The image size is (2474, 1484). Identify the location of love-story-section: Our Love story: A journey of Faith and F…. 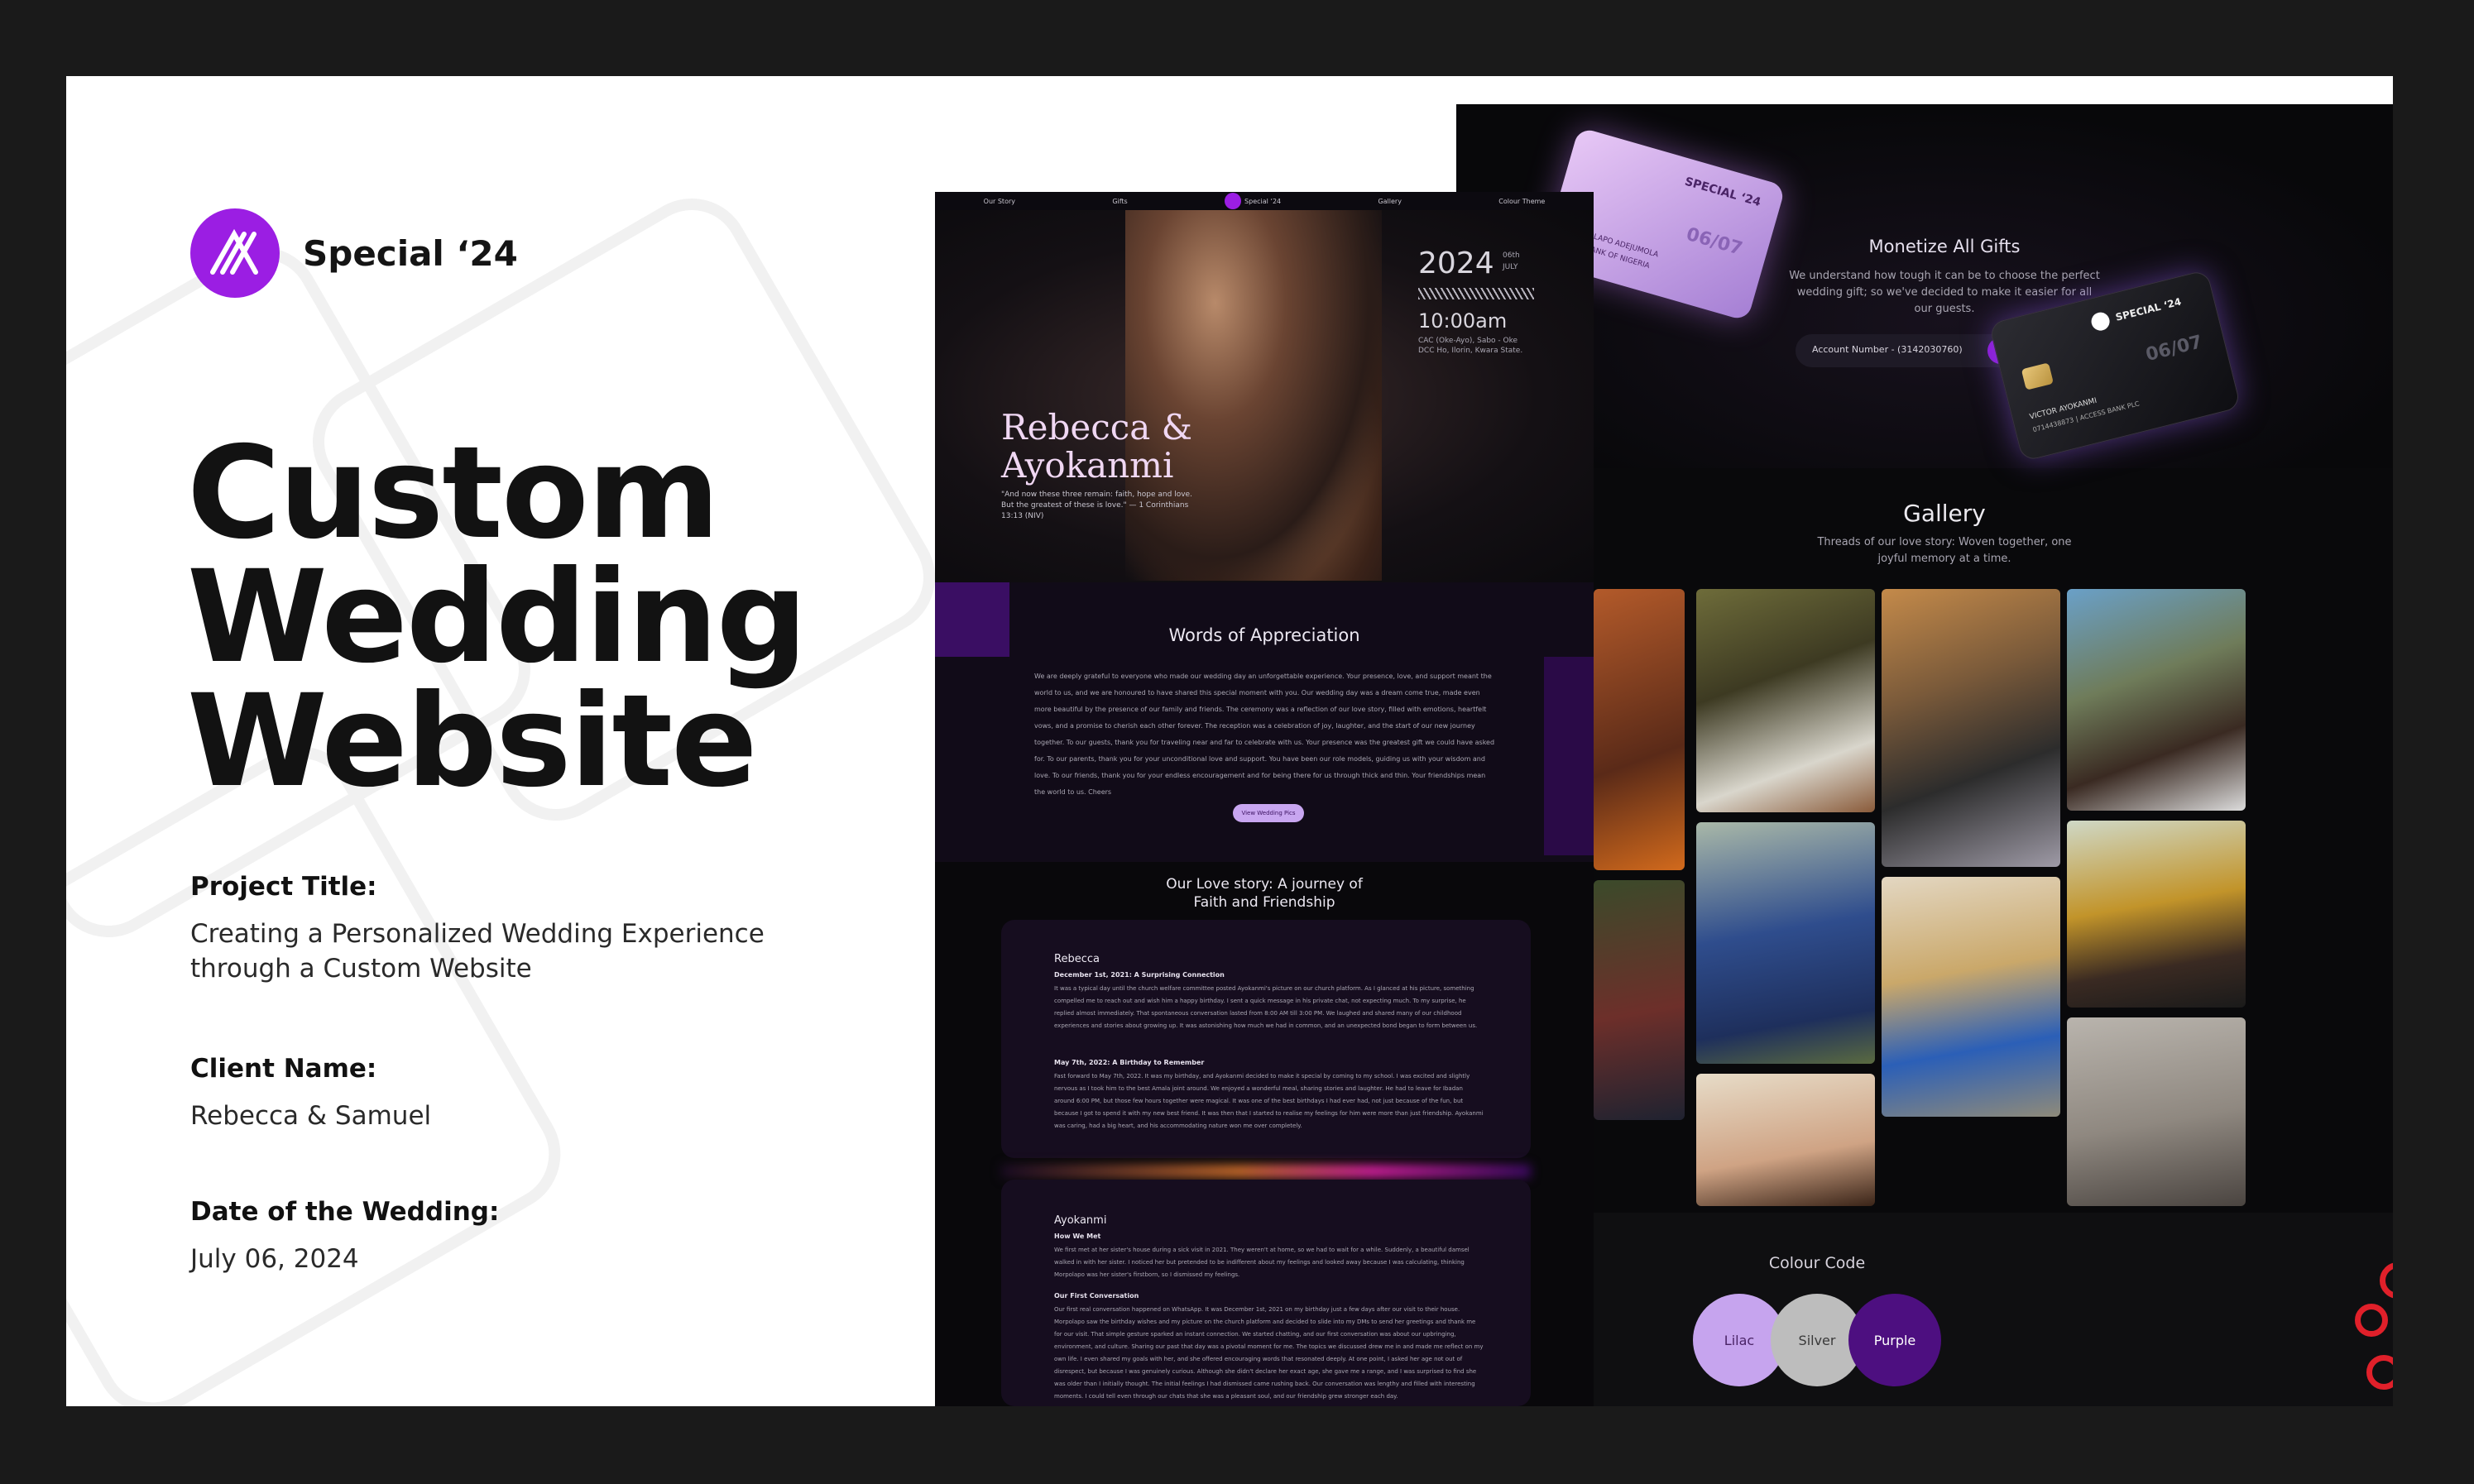
(1265, 1134).